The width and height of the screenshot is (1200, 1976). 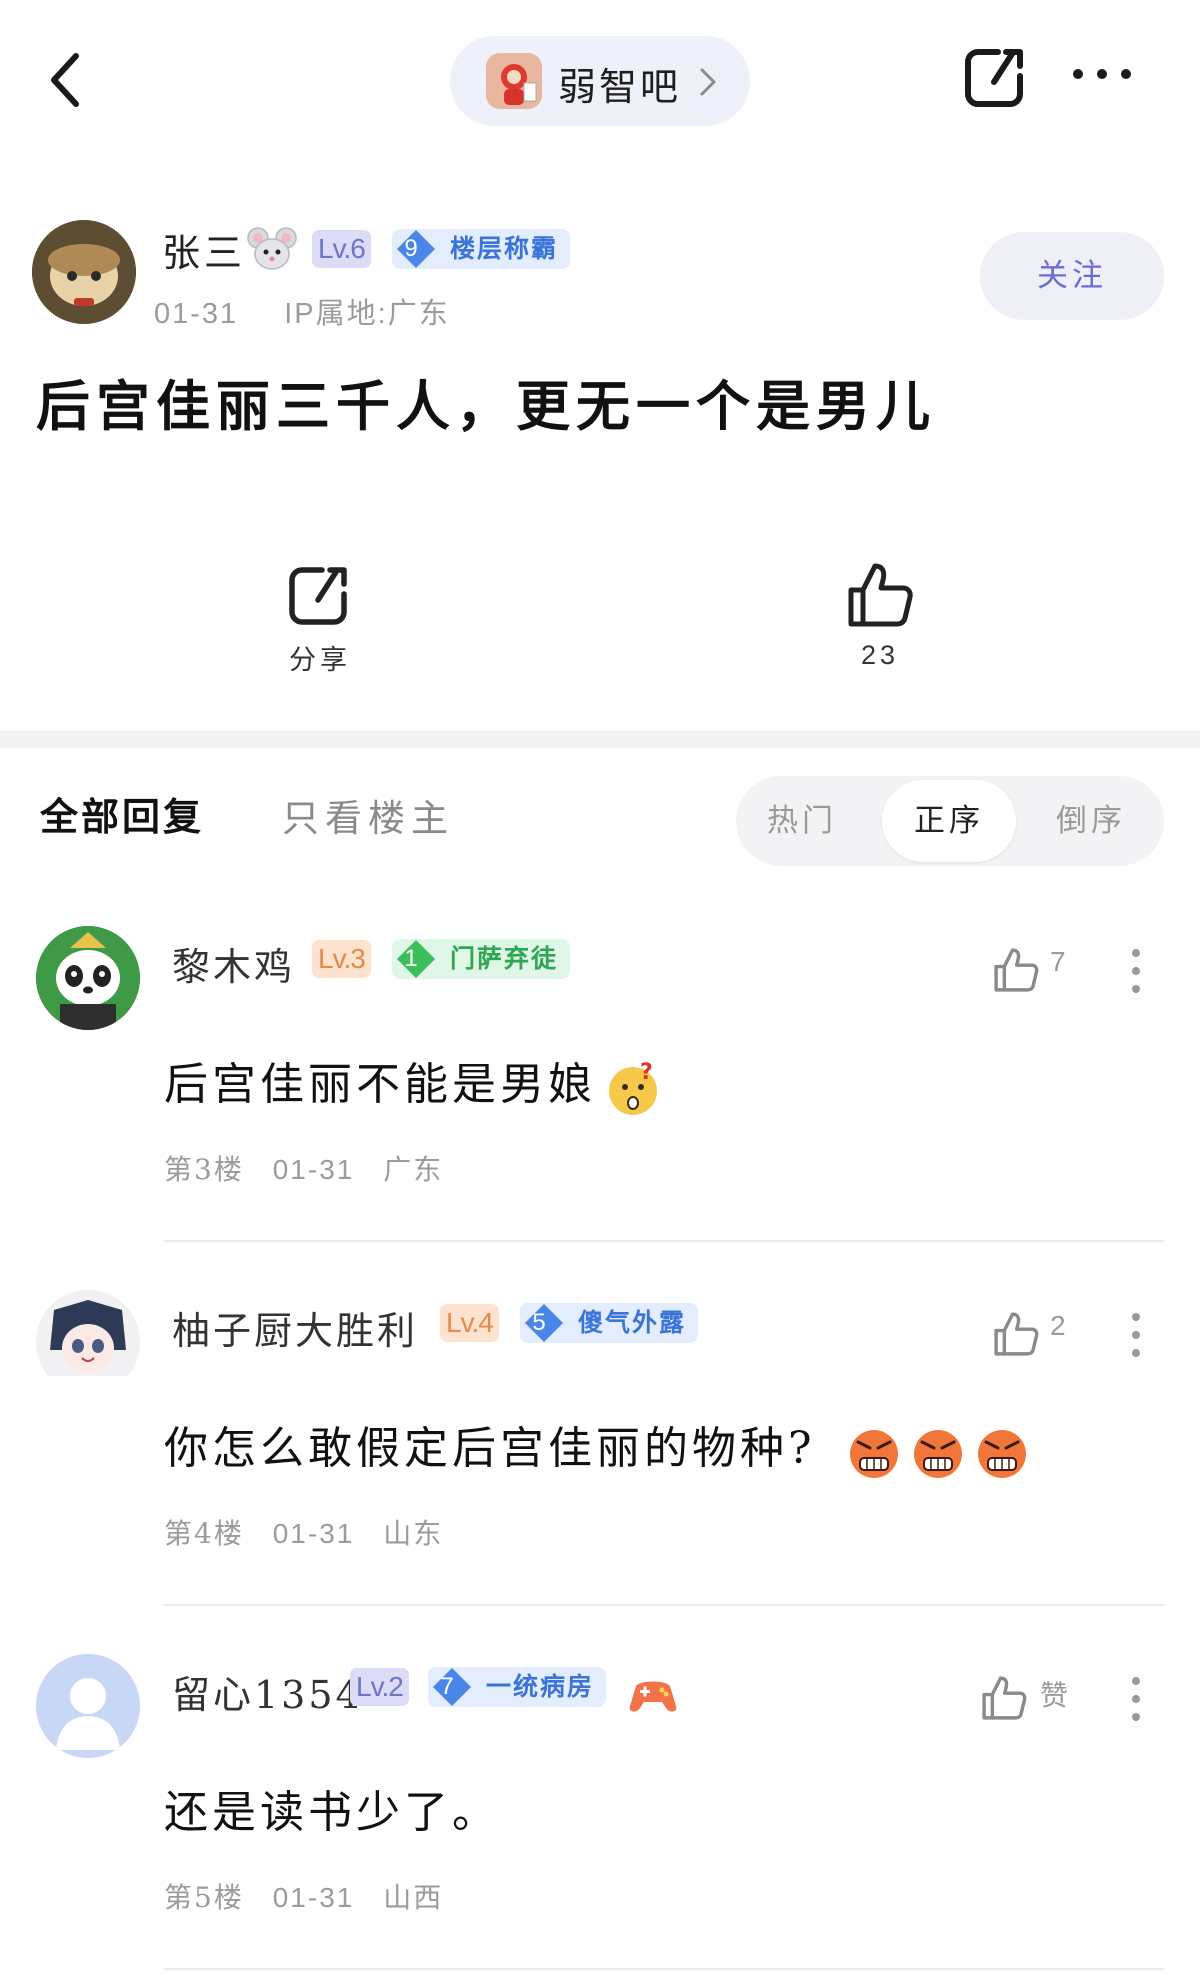 I want to click on back-button, so click(x=70, y=80).